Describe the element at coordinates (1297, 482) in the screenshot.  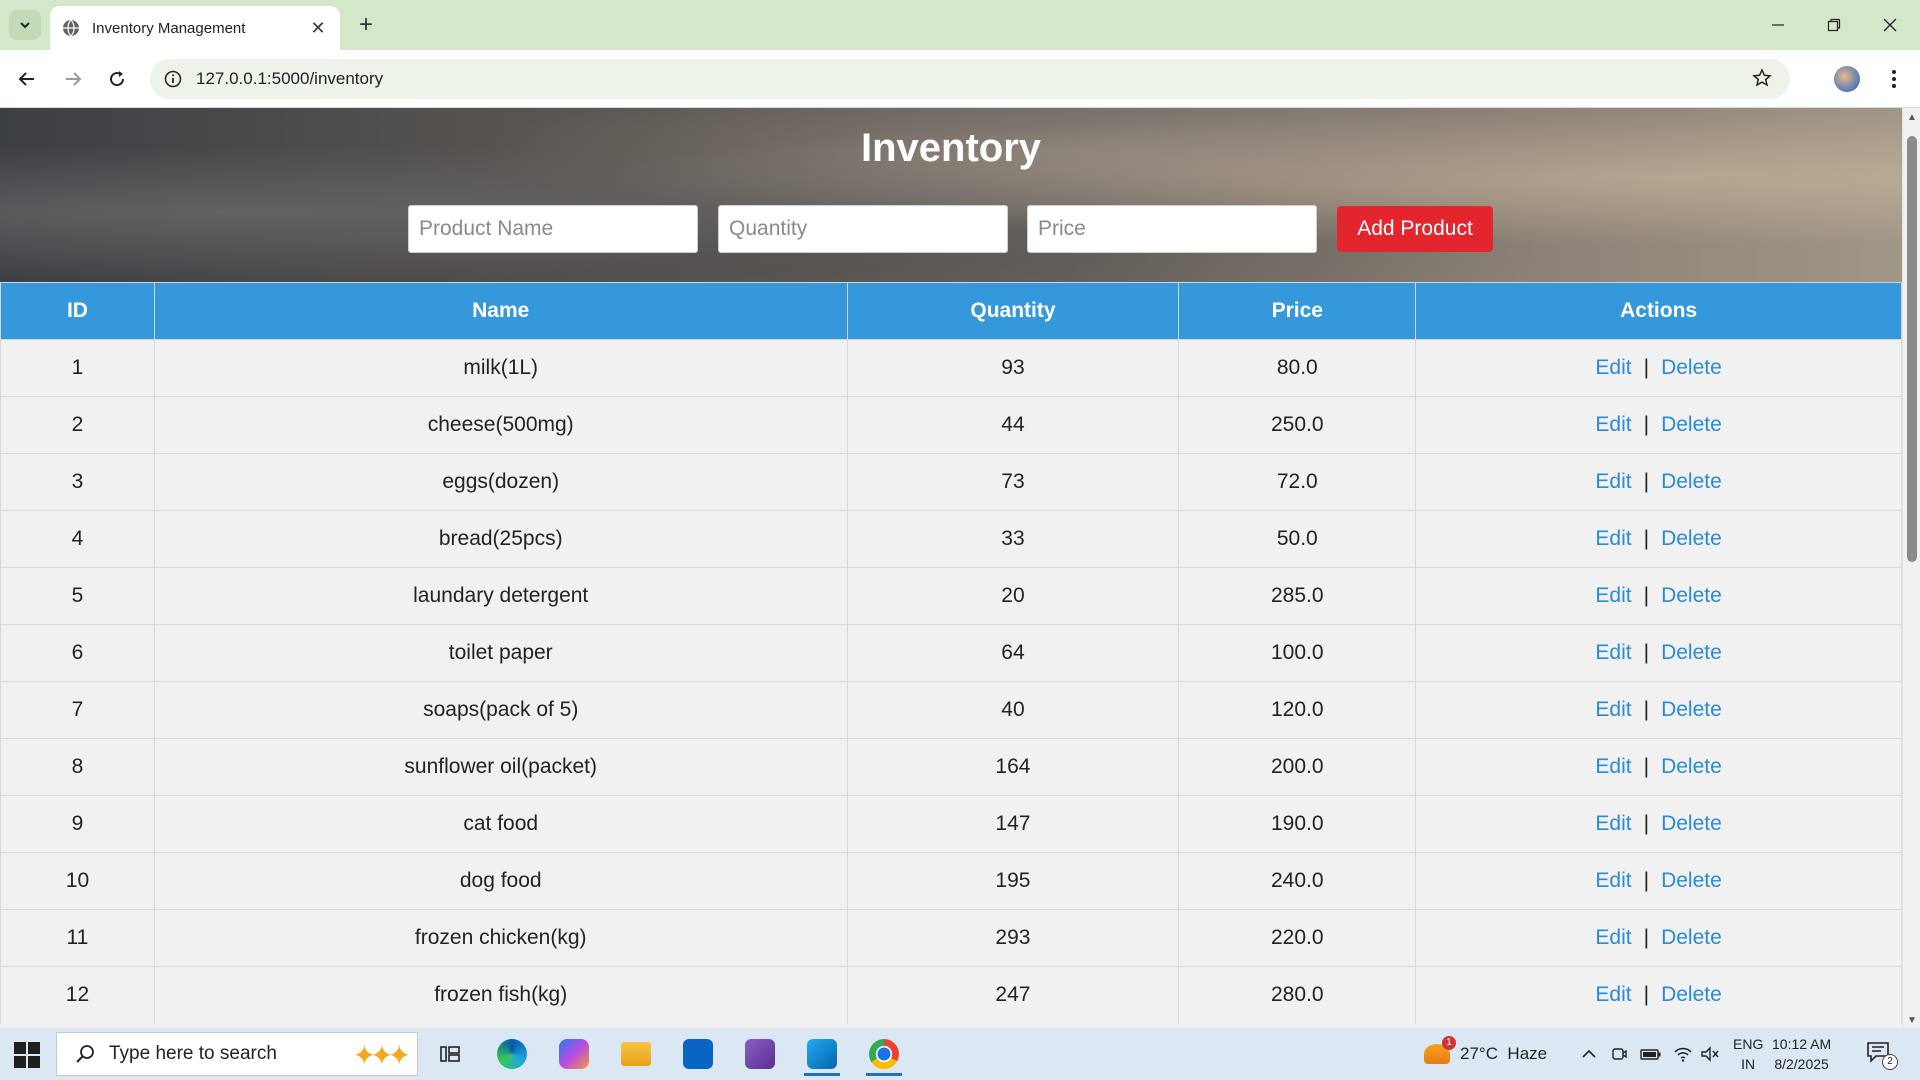
I see `cell-price: 72.0` at that location.